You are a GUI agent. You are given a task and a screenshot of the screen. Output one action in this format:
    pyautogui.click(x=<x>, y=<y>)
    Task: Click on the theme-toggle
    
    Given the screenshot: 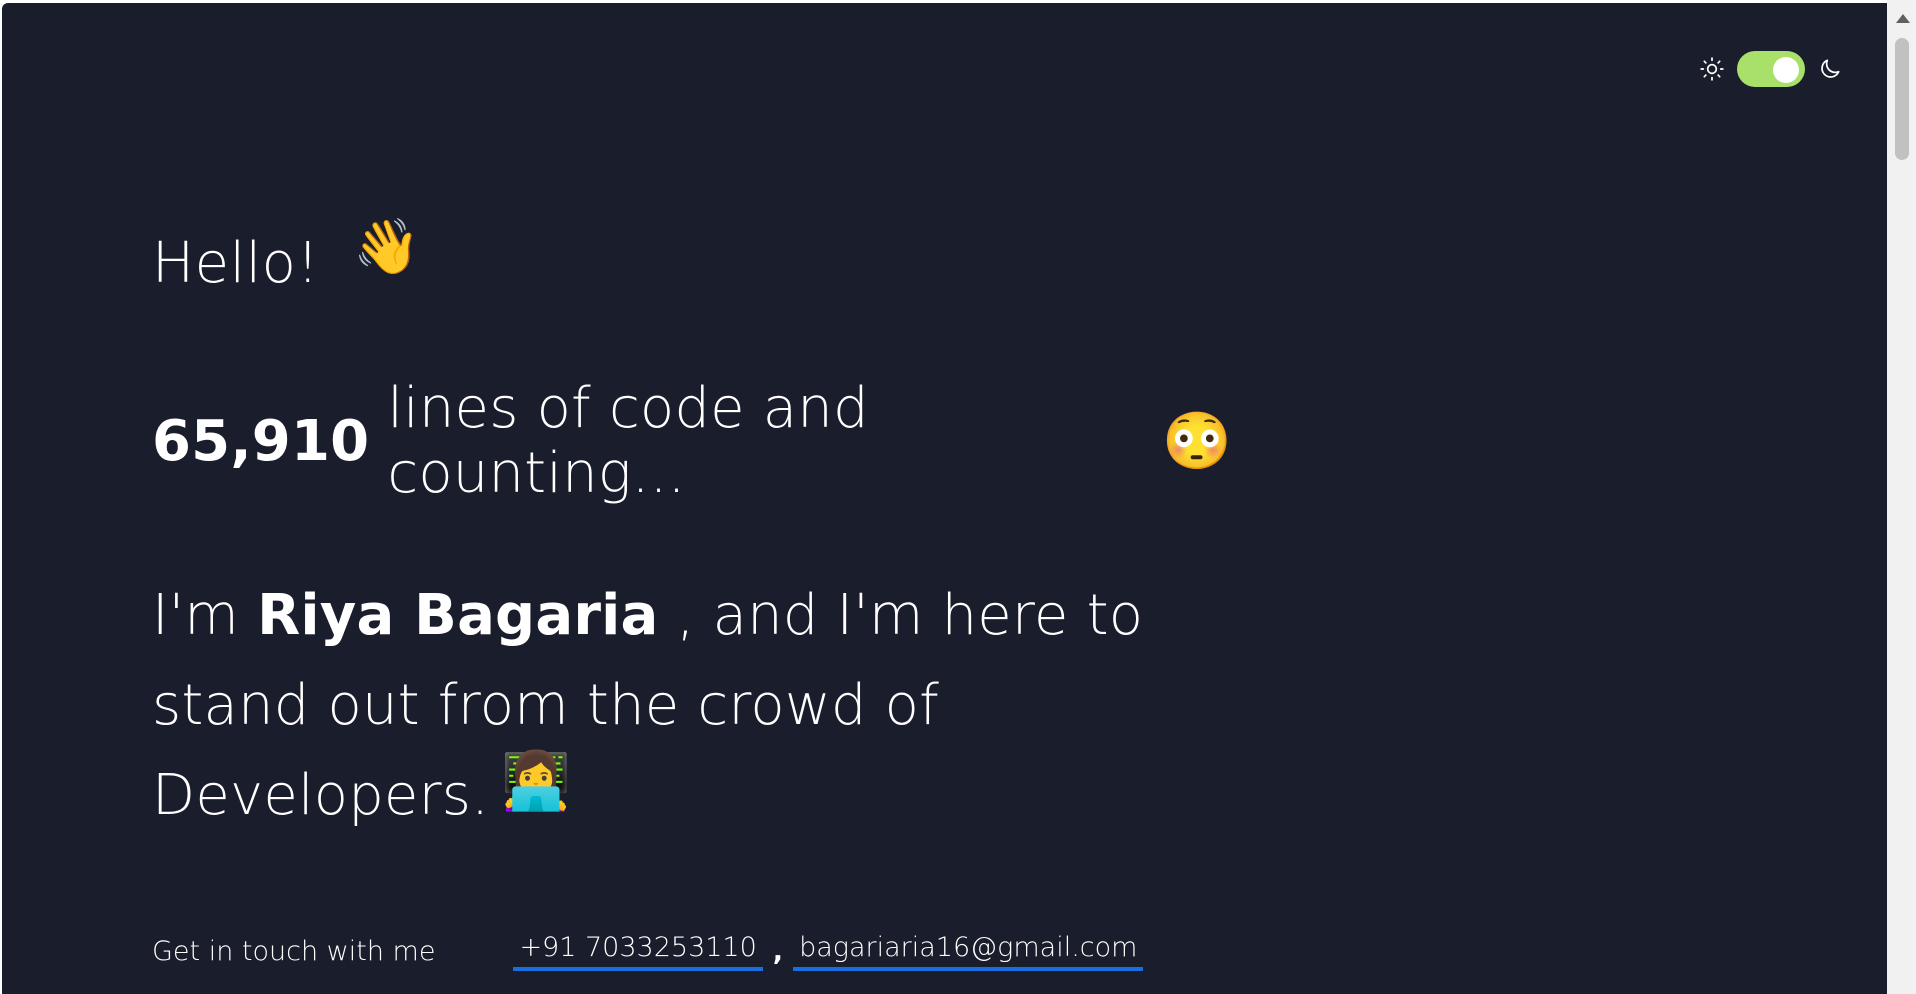 What is the action you would take?
    pyautogui.click(x=1771, y=69)
    